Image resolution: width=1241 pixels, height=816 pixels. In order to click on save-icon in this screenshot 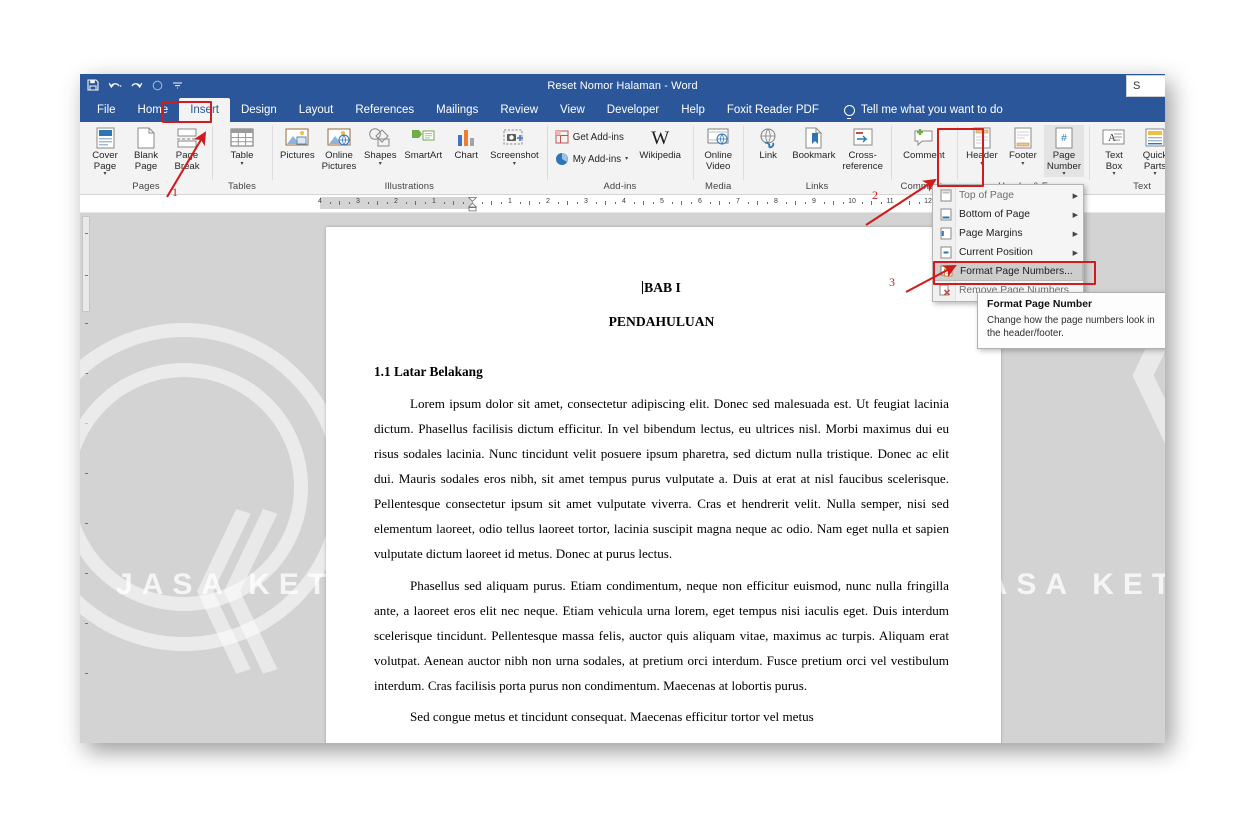, I will do `click(93, 86)`.